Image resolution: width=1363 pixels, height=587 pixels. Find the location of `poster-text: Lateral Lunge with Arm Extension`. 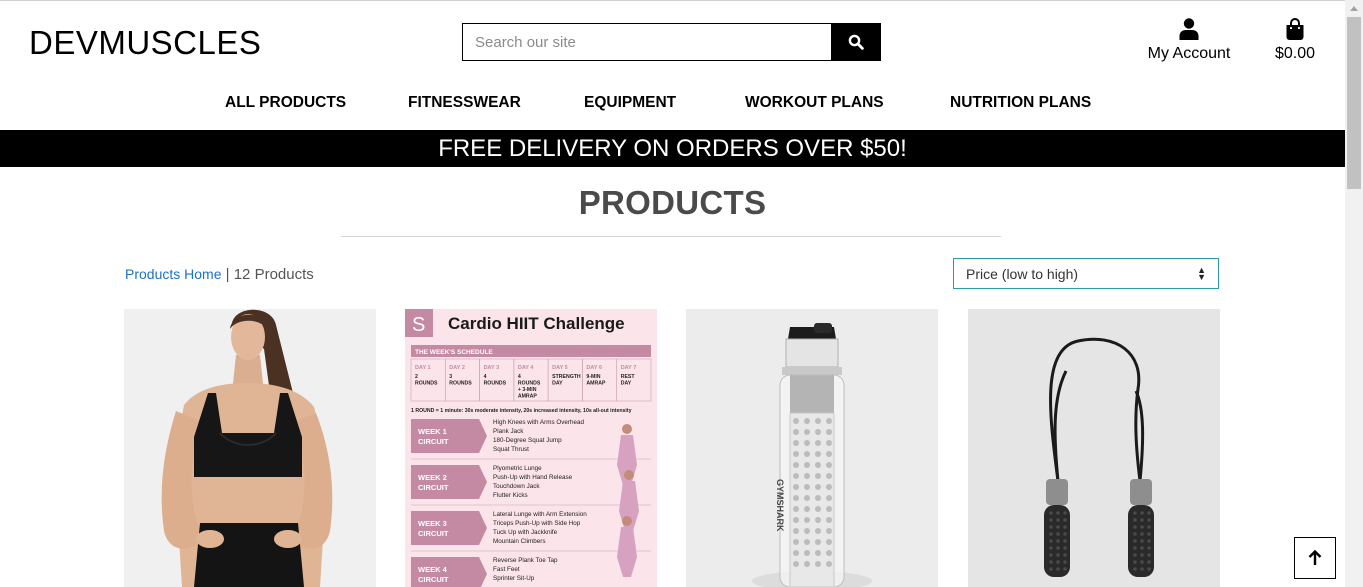

poster-text: Lateral Lunge with Arm Extension is located at coordinates (540, 514).